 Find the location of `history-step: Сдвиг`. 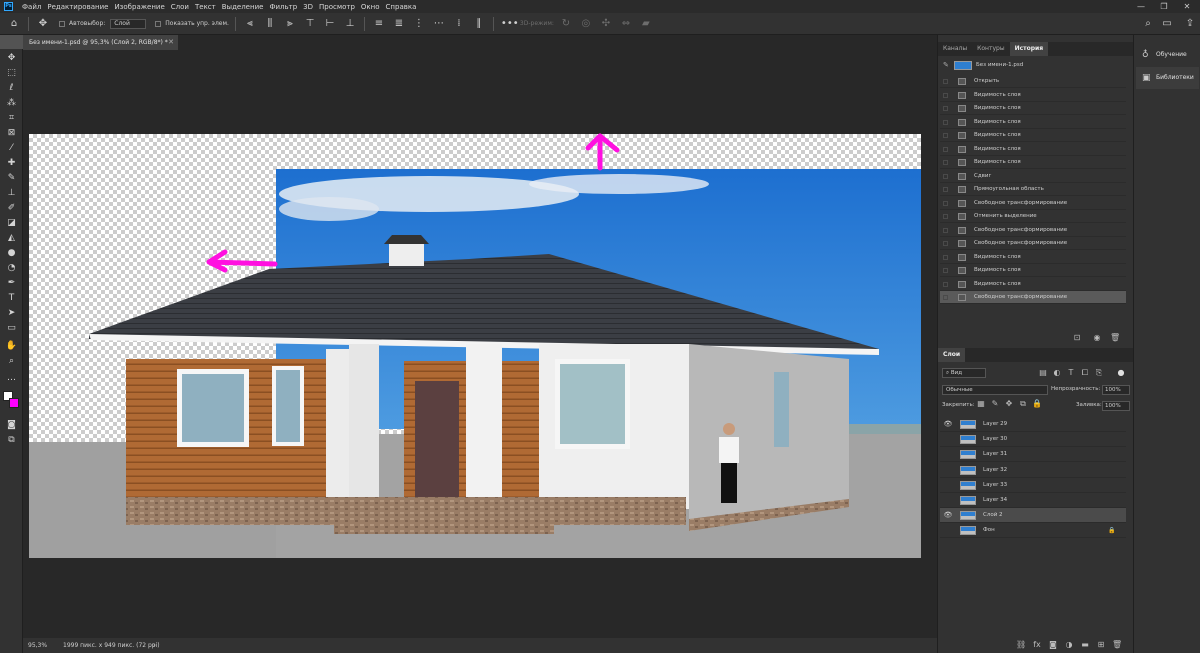

history-step: Сдвиг is located at coordinates (1033, 176).